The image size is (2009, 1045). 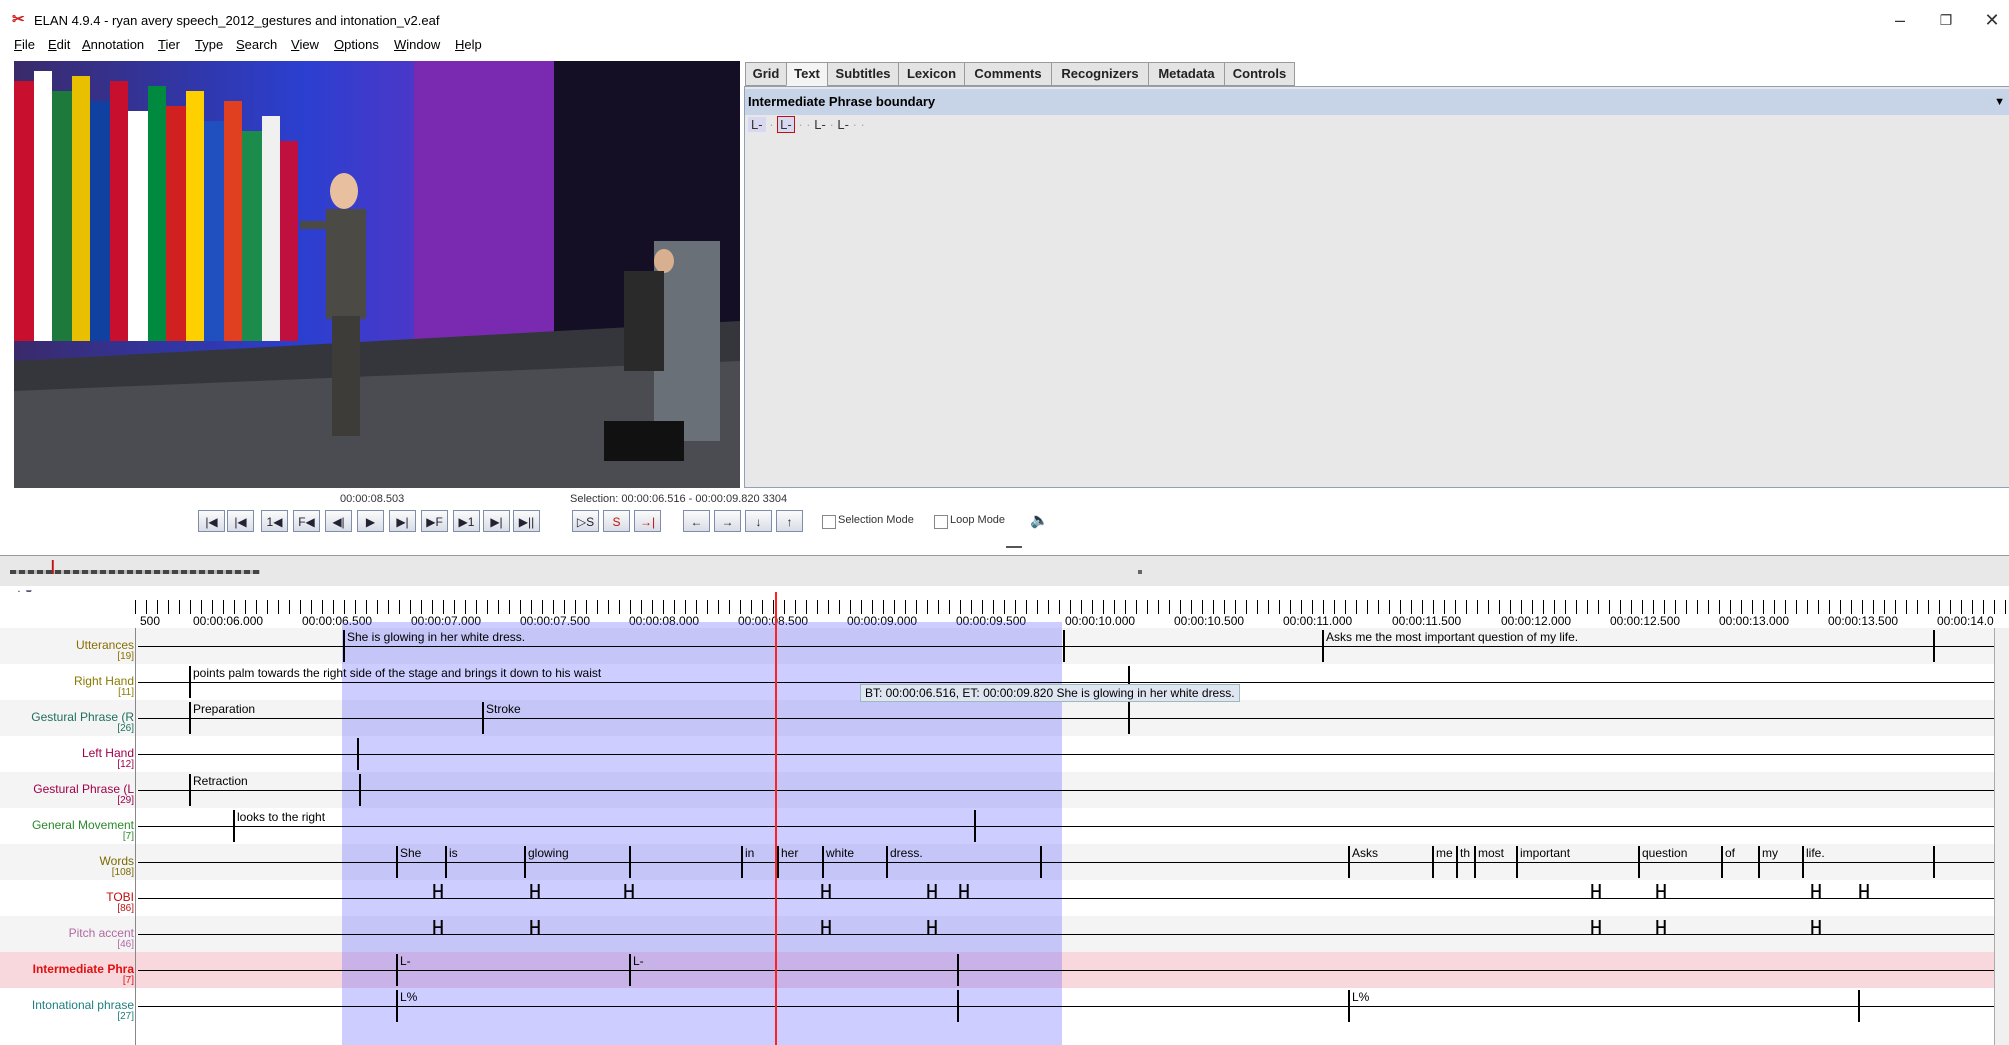 What do you see at coordinates (941, 522) in the screenshot?
I see `loop-mode-checkbox` at bounding box center [941, 522].